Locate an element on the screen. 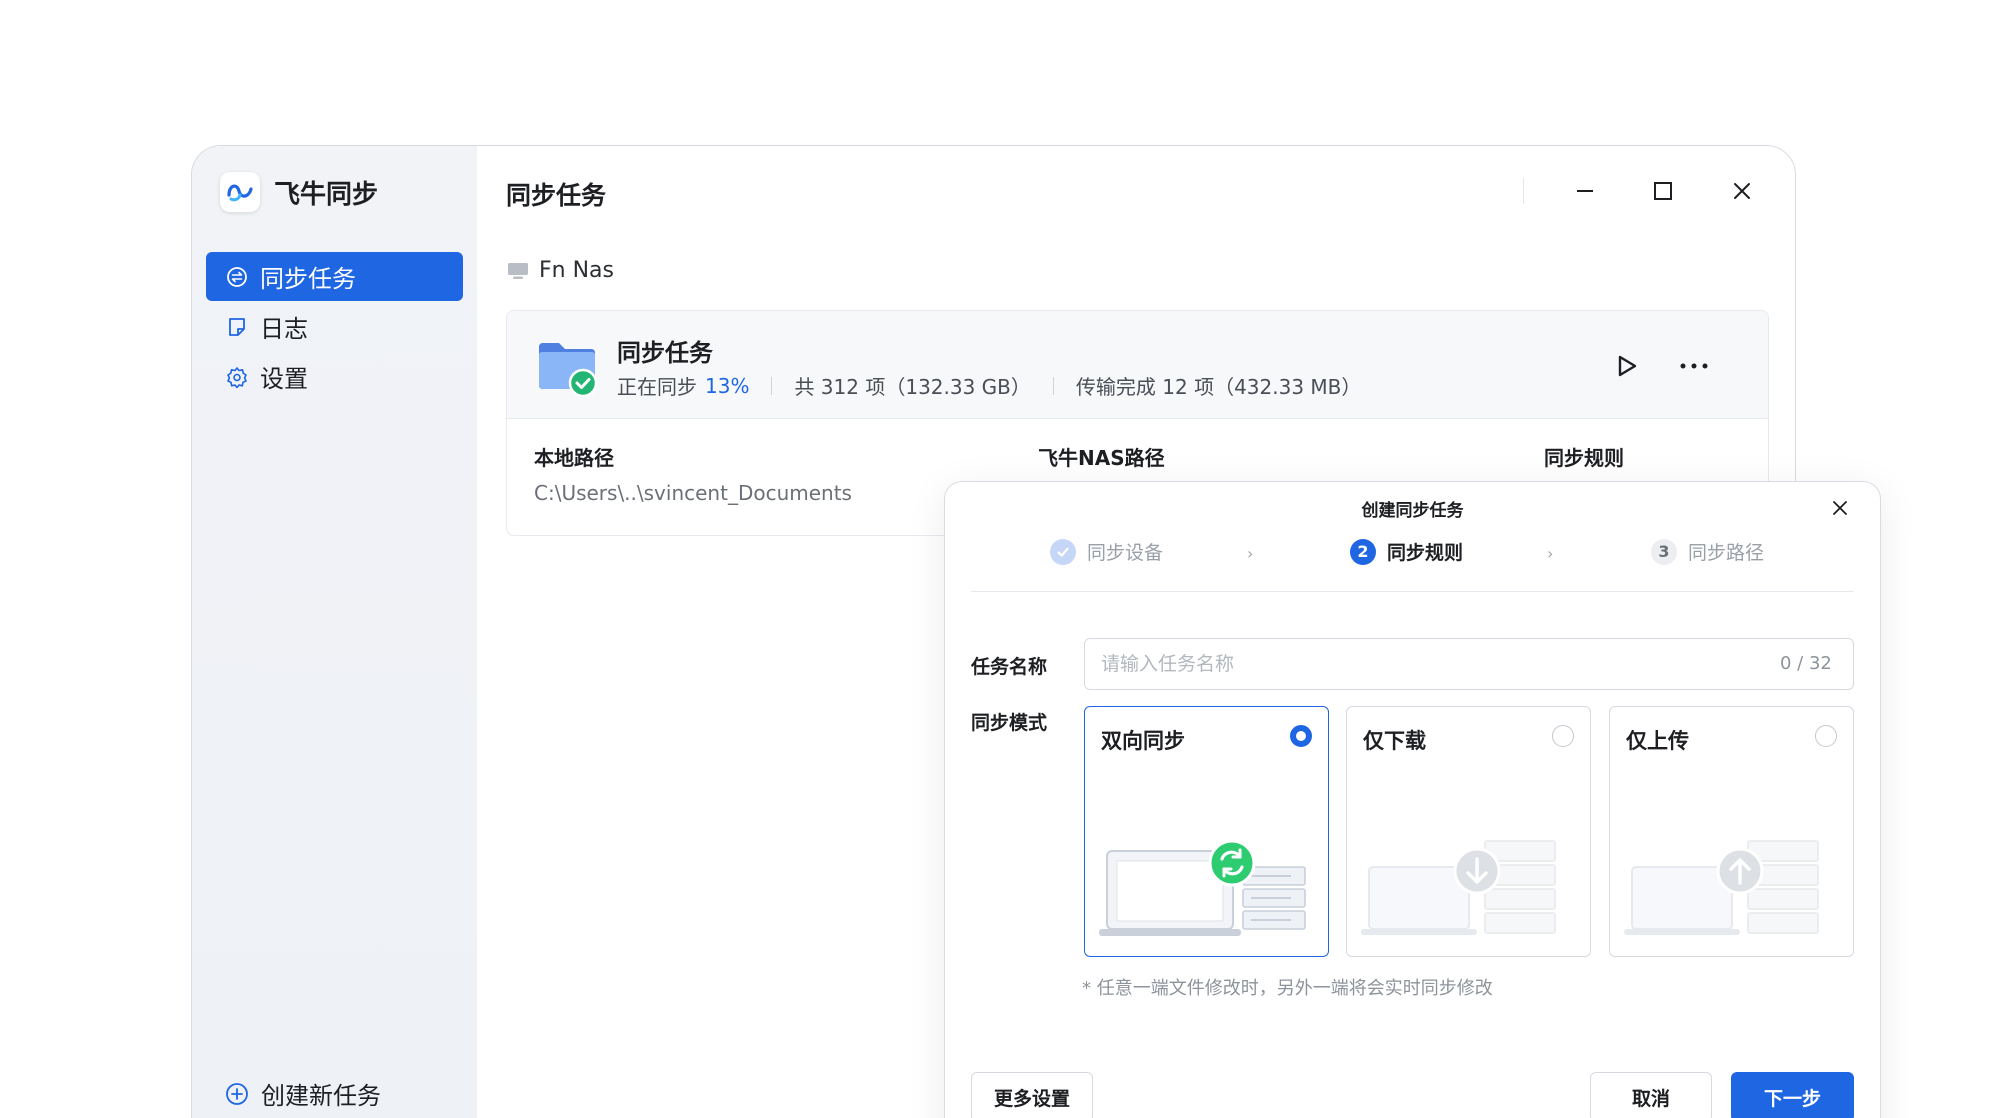 The height and width of the screenshot is (1118, 2000). task-name-input is located at coordinates (1469, 664).